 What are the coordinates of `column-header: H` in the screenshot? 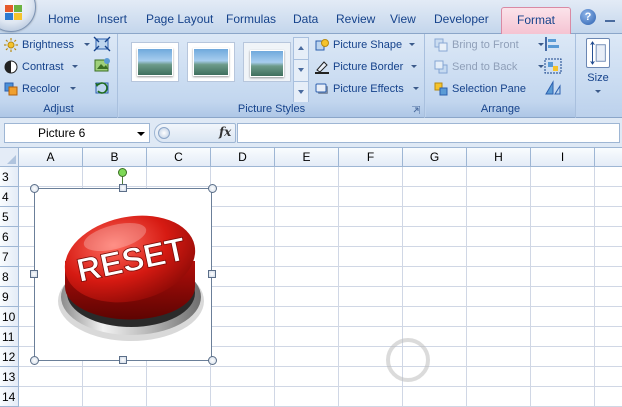 It's located at (499, 157).